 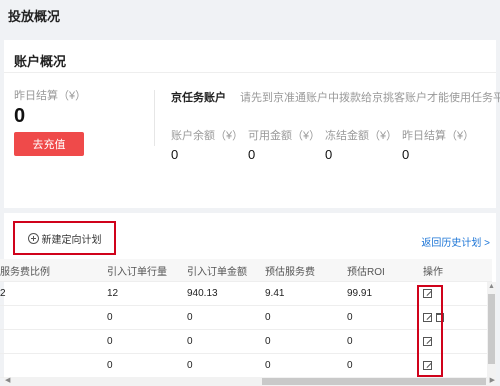 I want to click on table-header-row: 服务费比例 引入订单行量 引入订单金额 预估服务费 预估ROI 操作, so click(x=246, y=270).